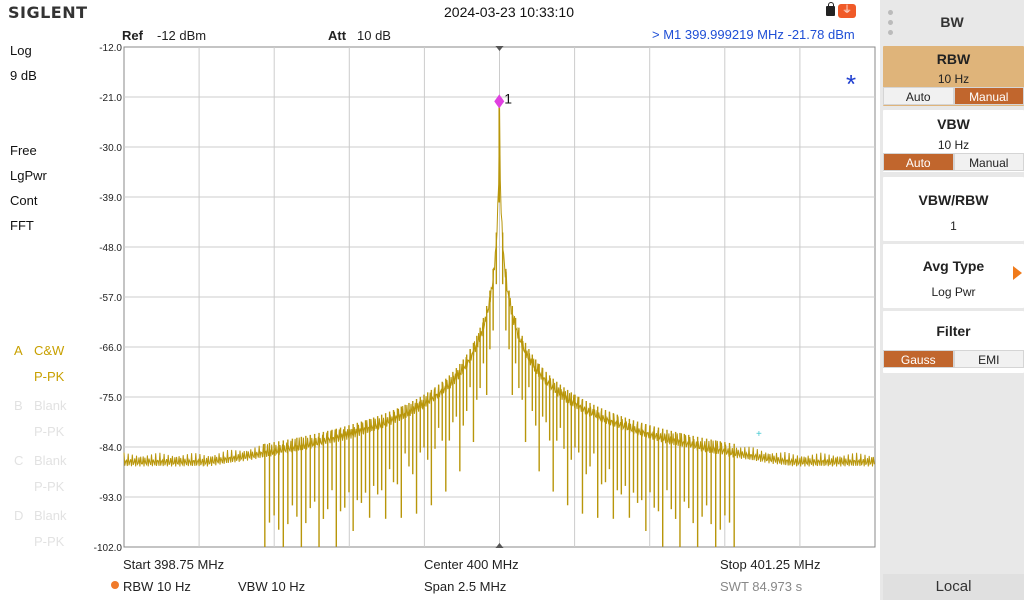 Image resolution: width=1024 pixels, height=600 pixels. Describe the element at coordinates (508, 98) in the screenshot. I see `marker-1-label: 1` at that location.